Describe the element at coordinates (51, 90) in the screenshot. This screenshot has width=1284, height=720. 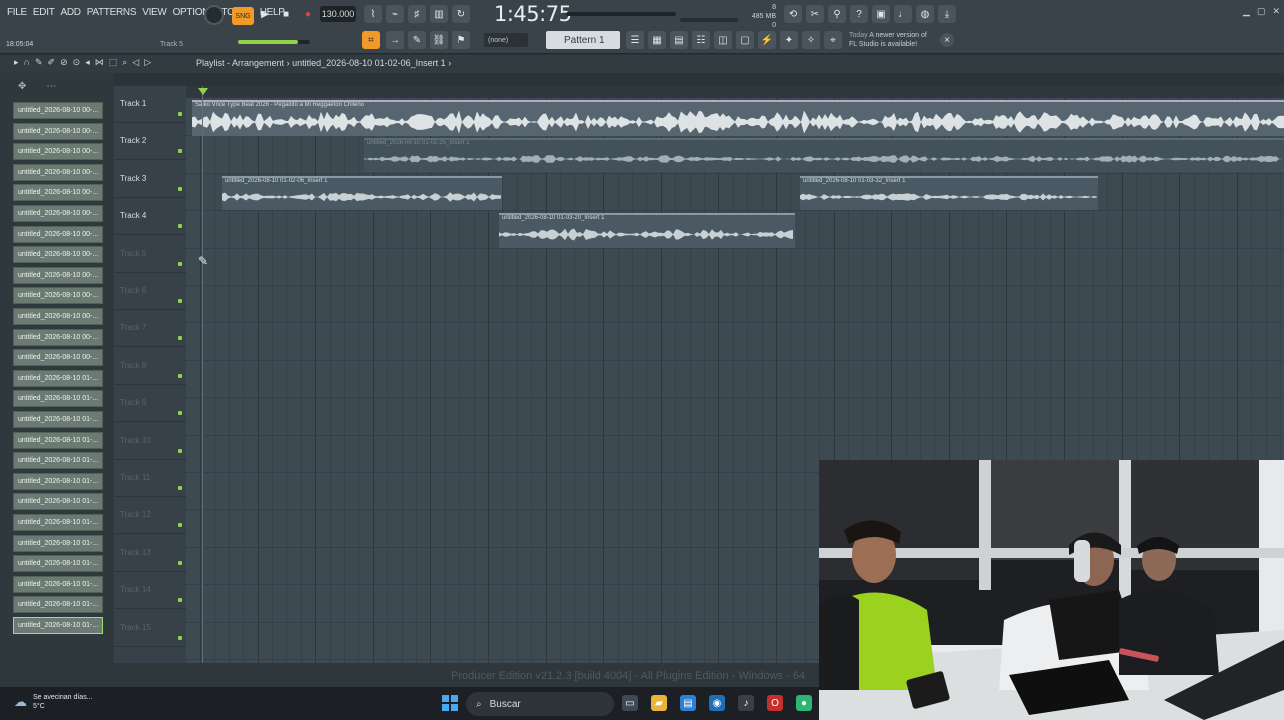
I see `browser-options-icon: ⋯` at that location.